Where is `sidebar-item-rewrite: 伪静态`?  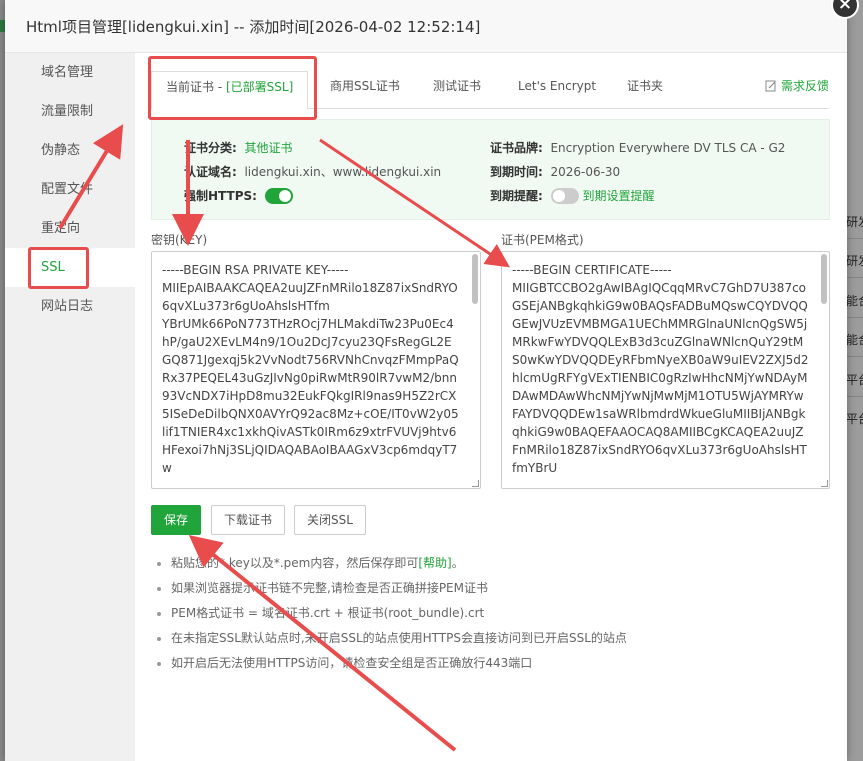 sidebar-item-rewrite: 伪静态 is located at coordinates (70, 150).